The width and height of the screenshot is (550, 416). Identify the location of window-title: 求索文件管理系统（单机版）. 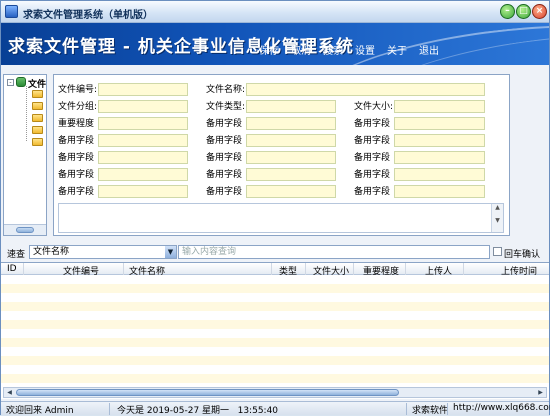
(88, 15).